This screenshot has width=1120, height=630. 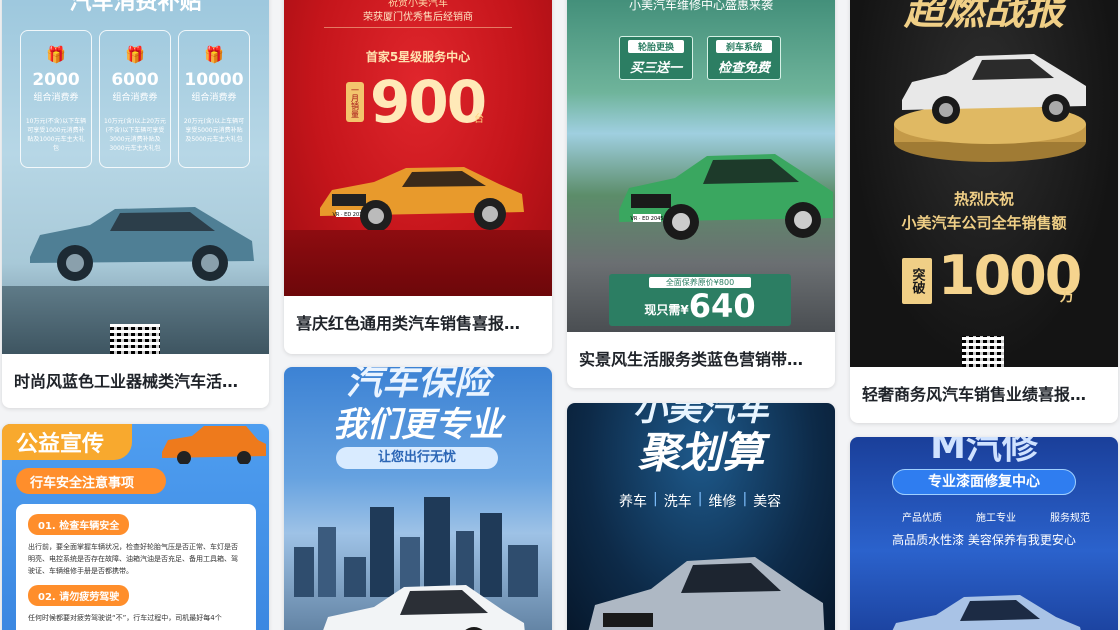 What do you see at coordinates (479, 119) in the screenshot?
I see `sales-unit: 台` at bounding box center [479, 119].